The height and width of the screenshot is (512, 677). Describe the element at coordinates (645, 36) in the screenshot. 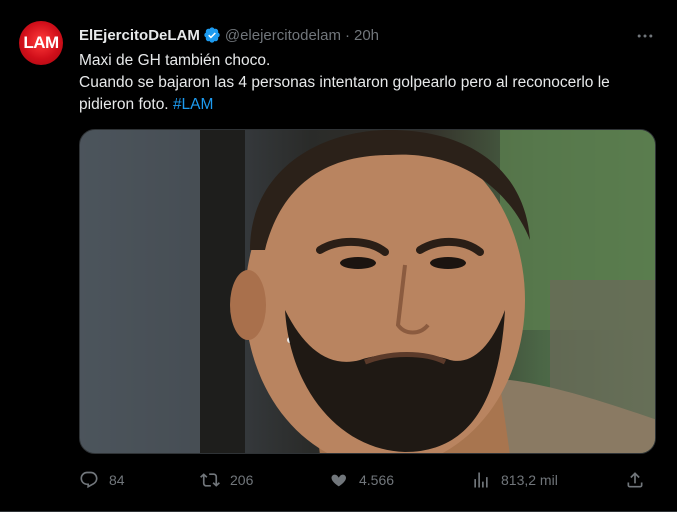

I see `more-icon` at that location.